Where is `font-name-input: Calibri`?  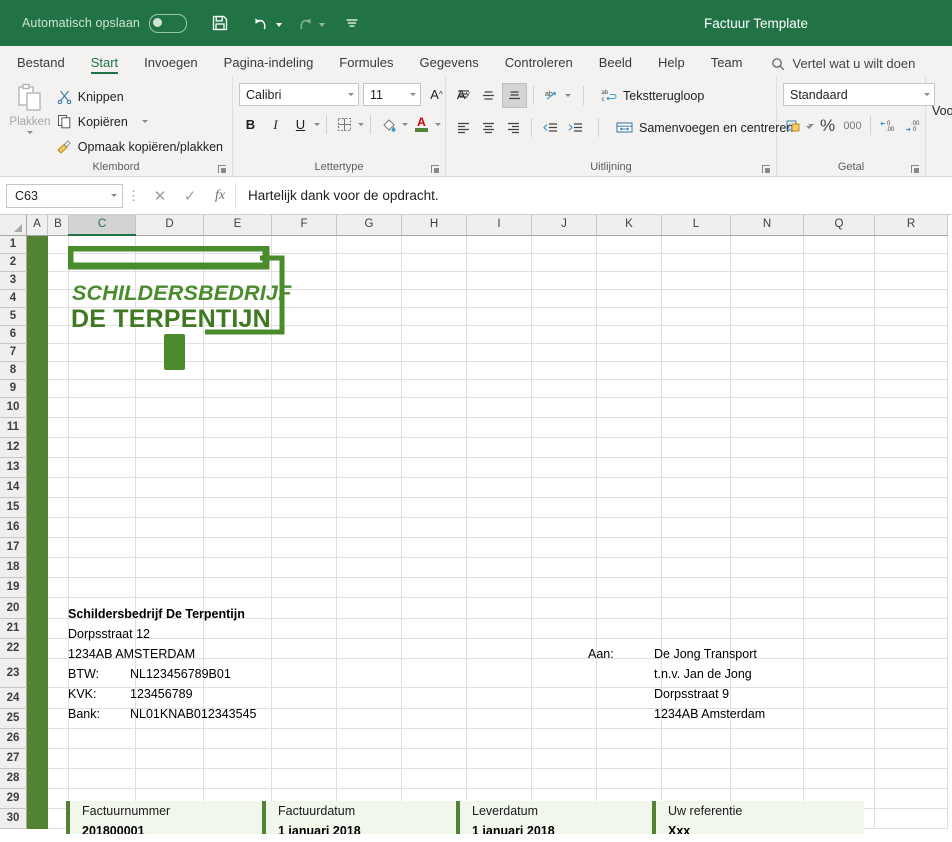 font-name-input: Calibri is located at coordinates (299, 94).